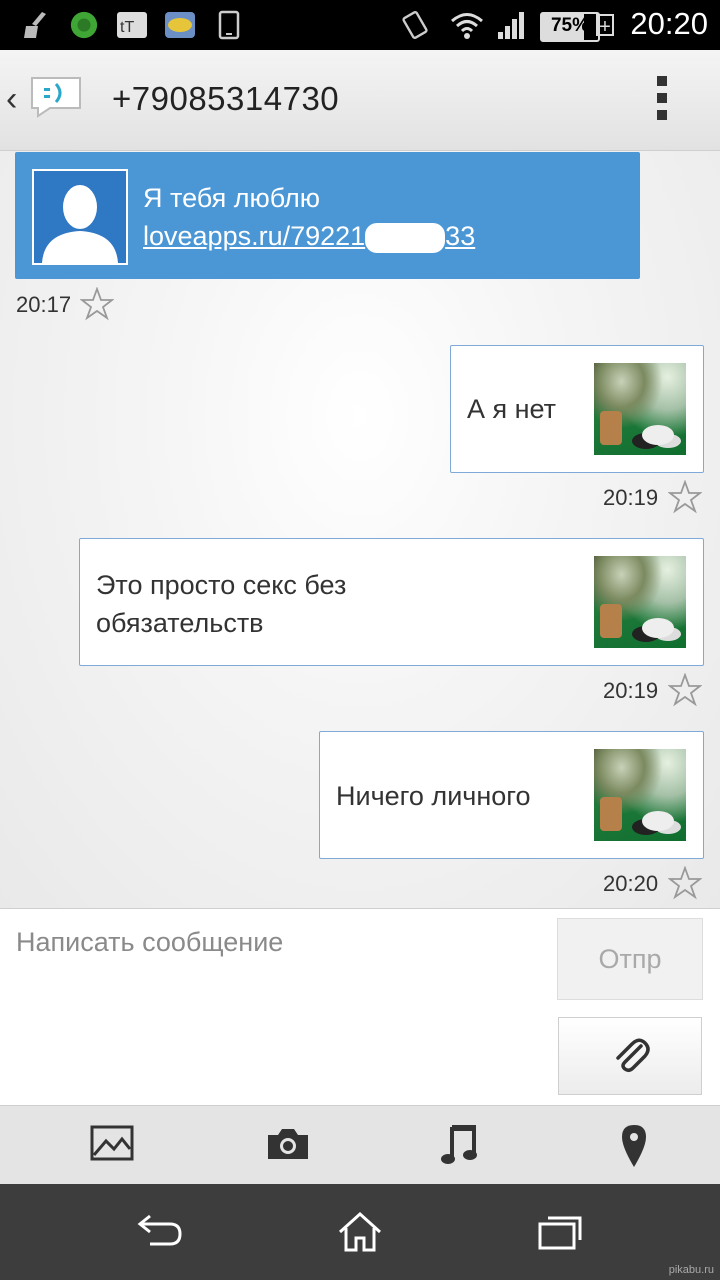 The height and width of the screenshot is (1280, 720). I want to click on message-time: 20:17, so click(44, 304).